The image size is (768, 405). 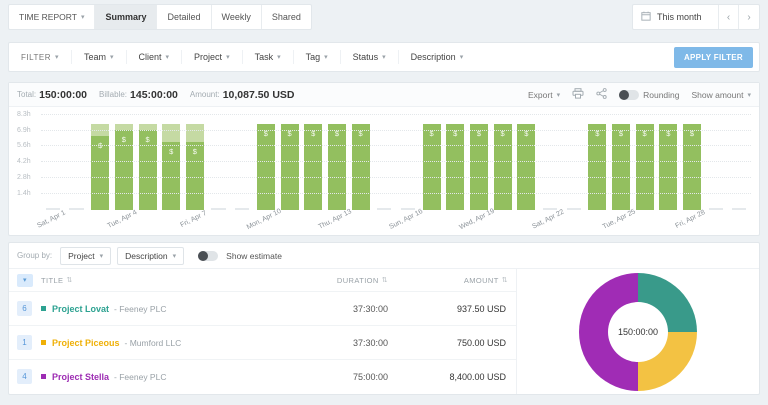 I want to click on prev-period-button: ‹, so click(x=729, y=17).